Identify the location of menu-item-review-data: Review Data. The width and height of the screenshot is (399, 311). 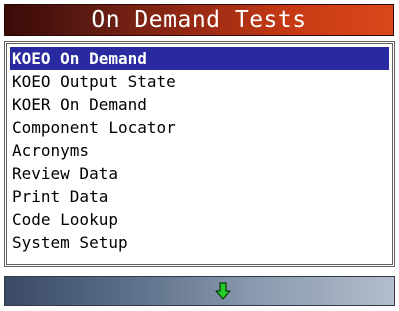
(199, 173).